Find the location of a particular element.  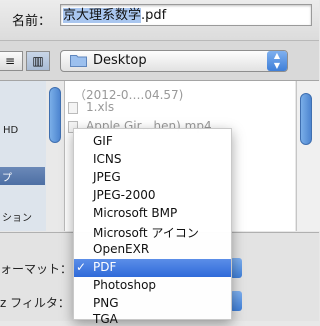

sidebar-item-location: ション is located at coordinates (17, 216).